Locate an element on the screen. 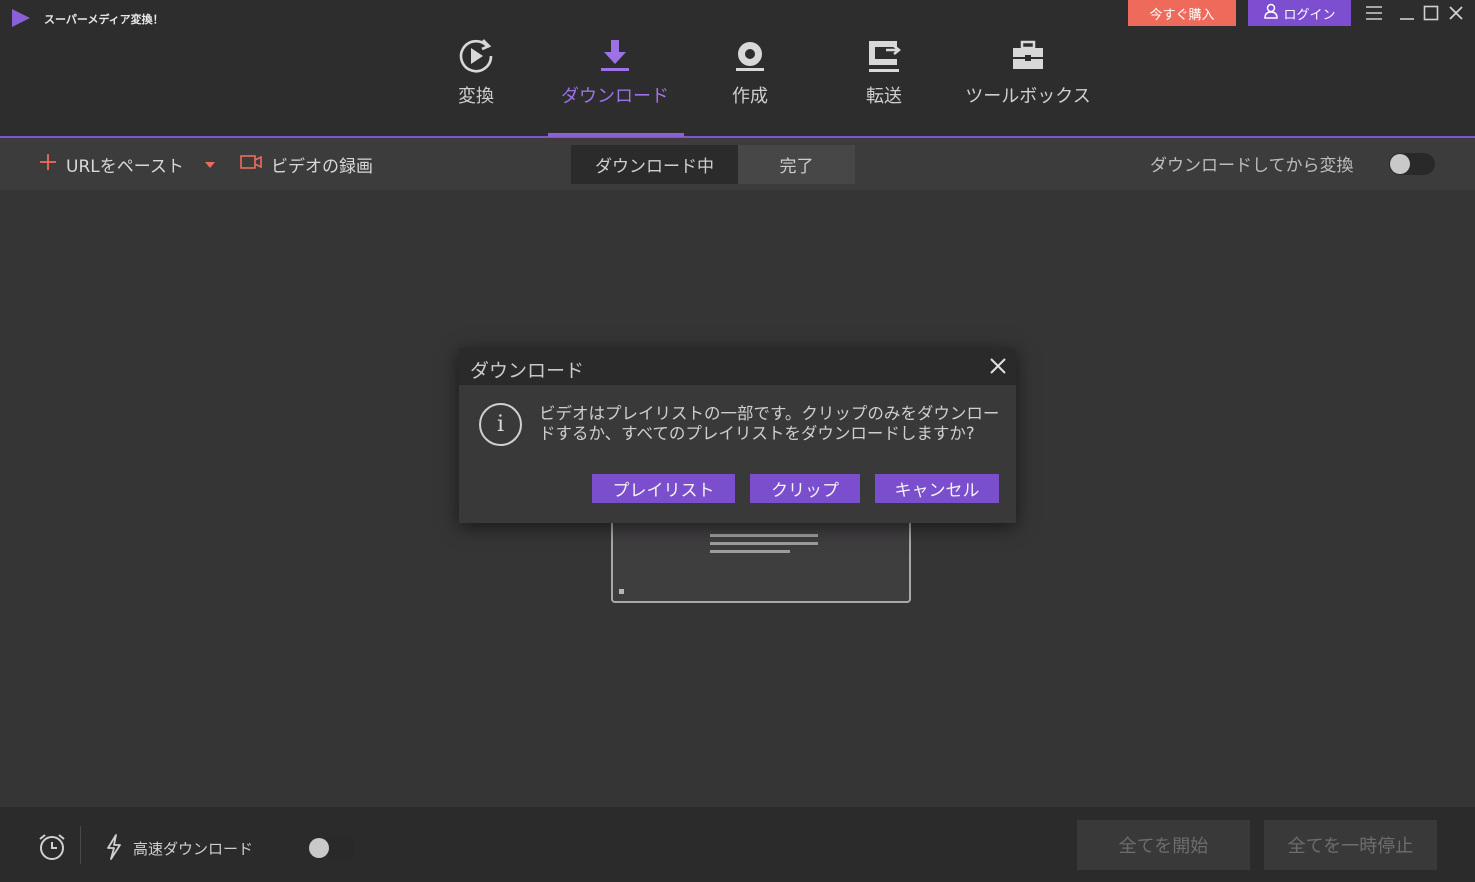  tab-download: ダウンロード is located at coordinates (615, 86).